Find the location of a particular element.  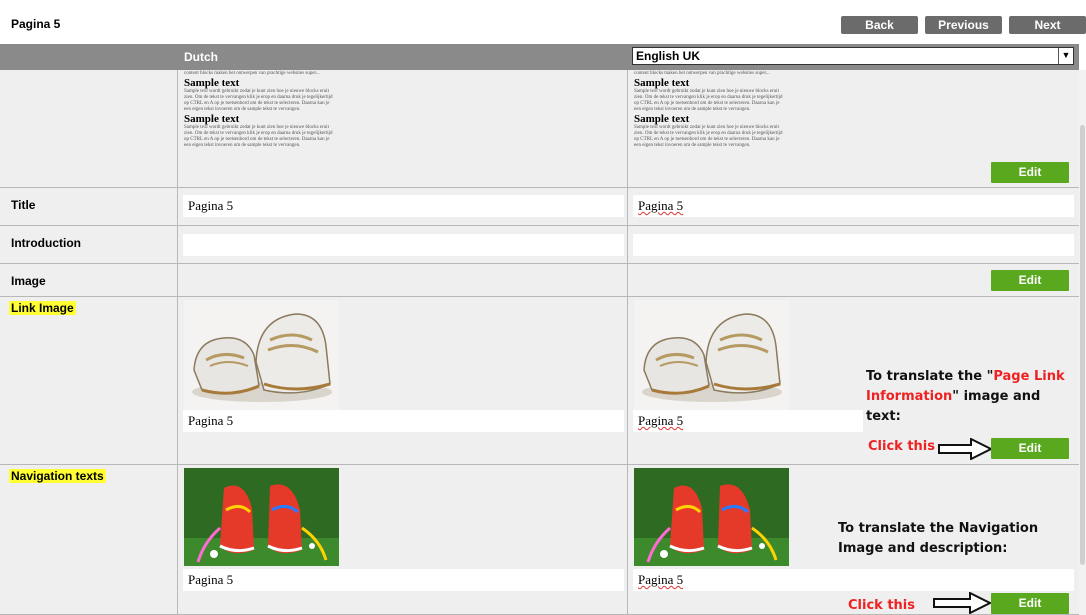

edit-image-button: Edit is located at coordinates (1030, 280).